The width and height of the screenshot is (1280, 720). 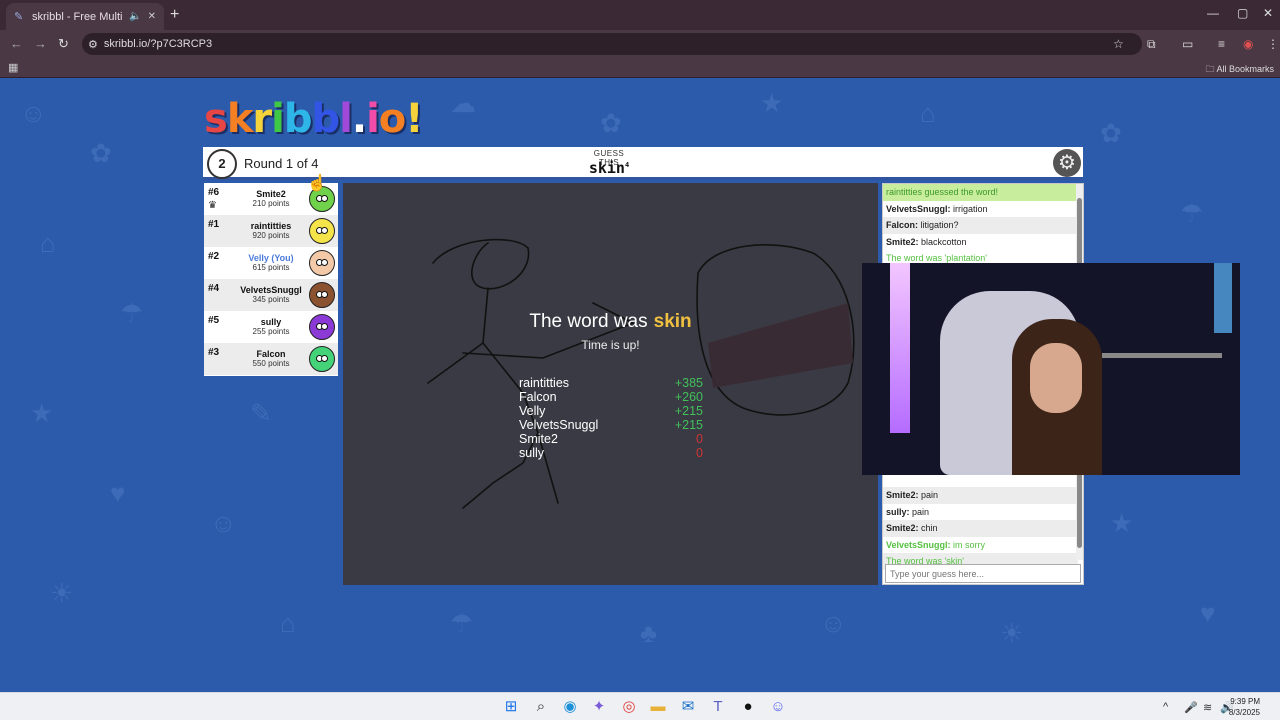 I want to click on chat-text: pain, so click(x=928, y=495).